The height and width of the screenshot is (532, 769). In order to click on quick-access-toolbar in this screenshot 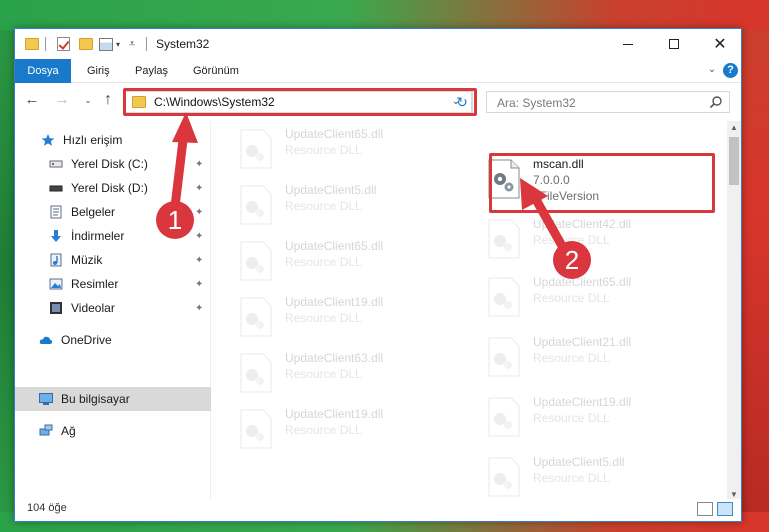, I will do `click(32, 44)`.